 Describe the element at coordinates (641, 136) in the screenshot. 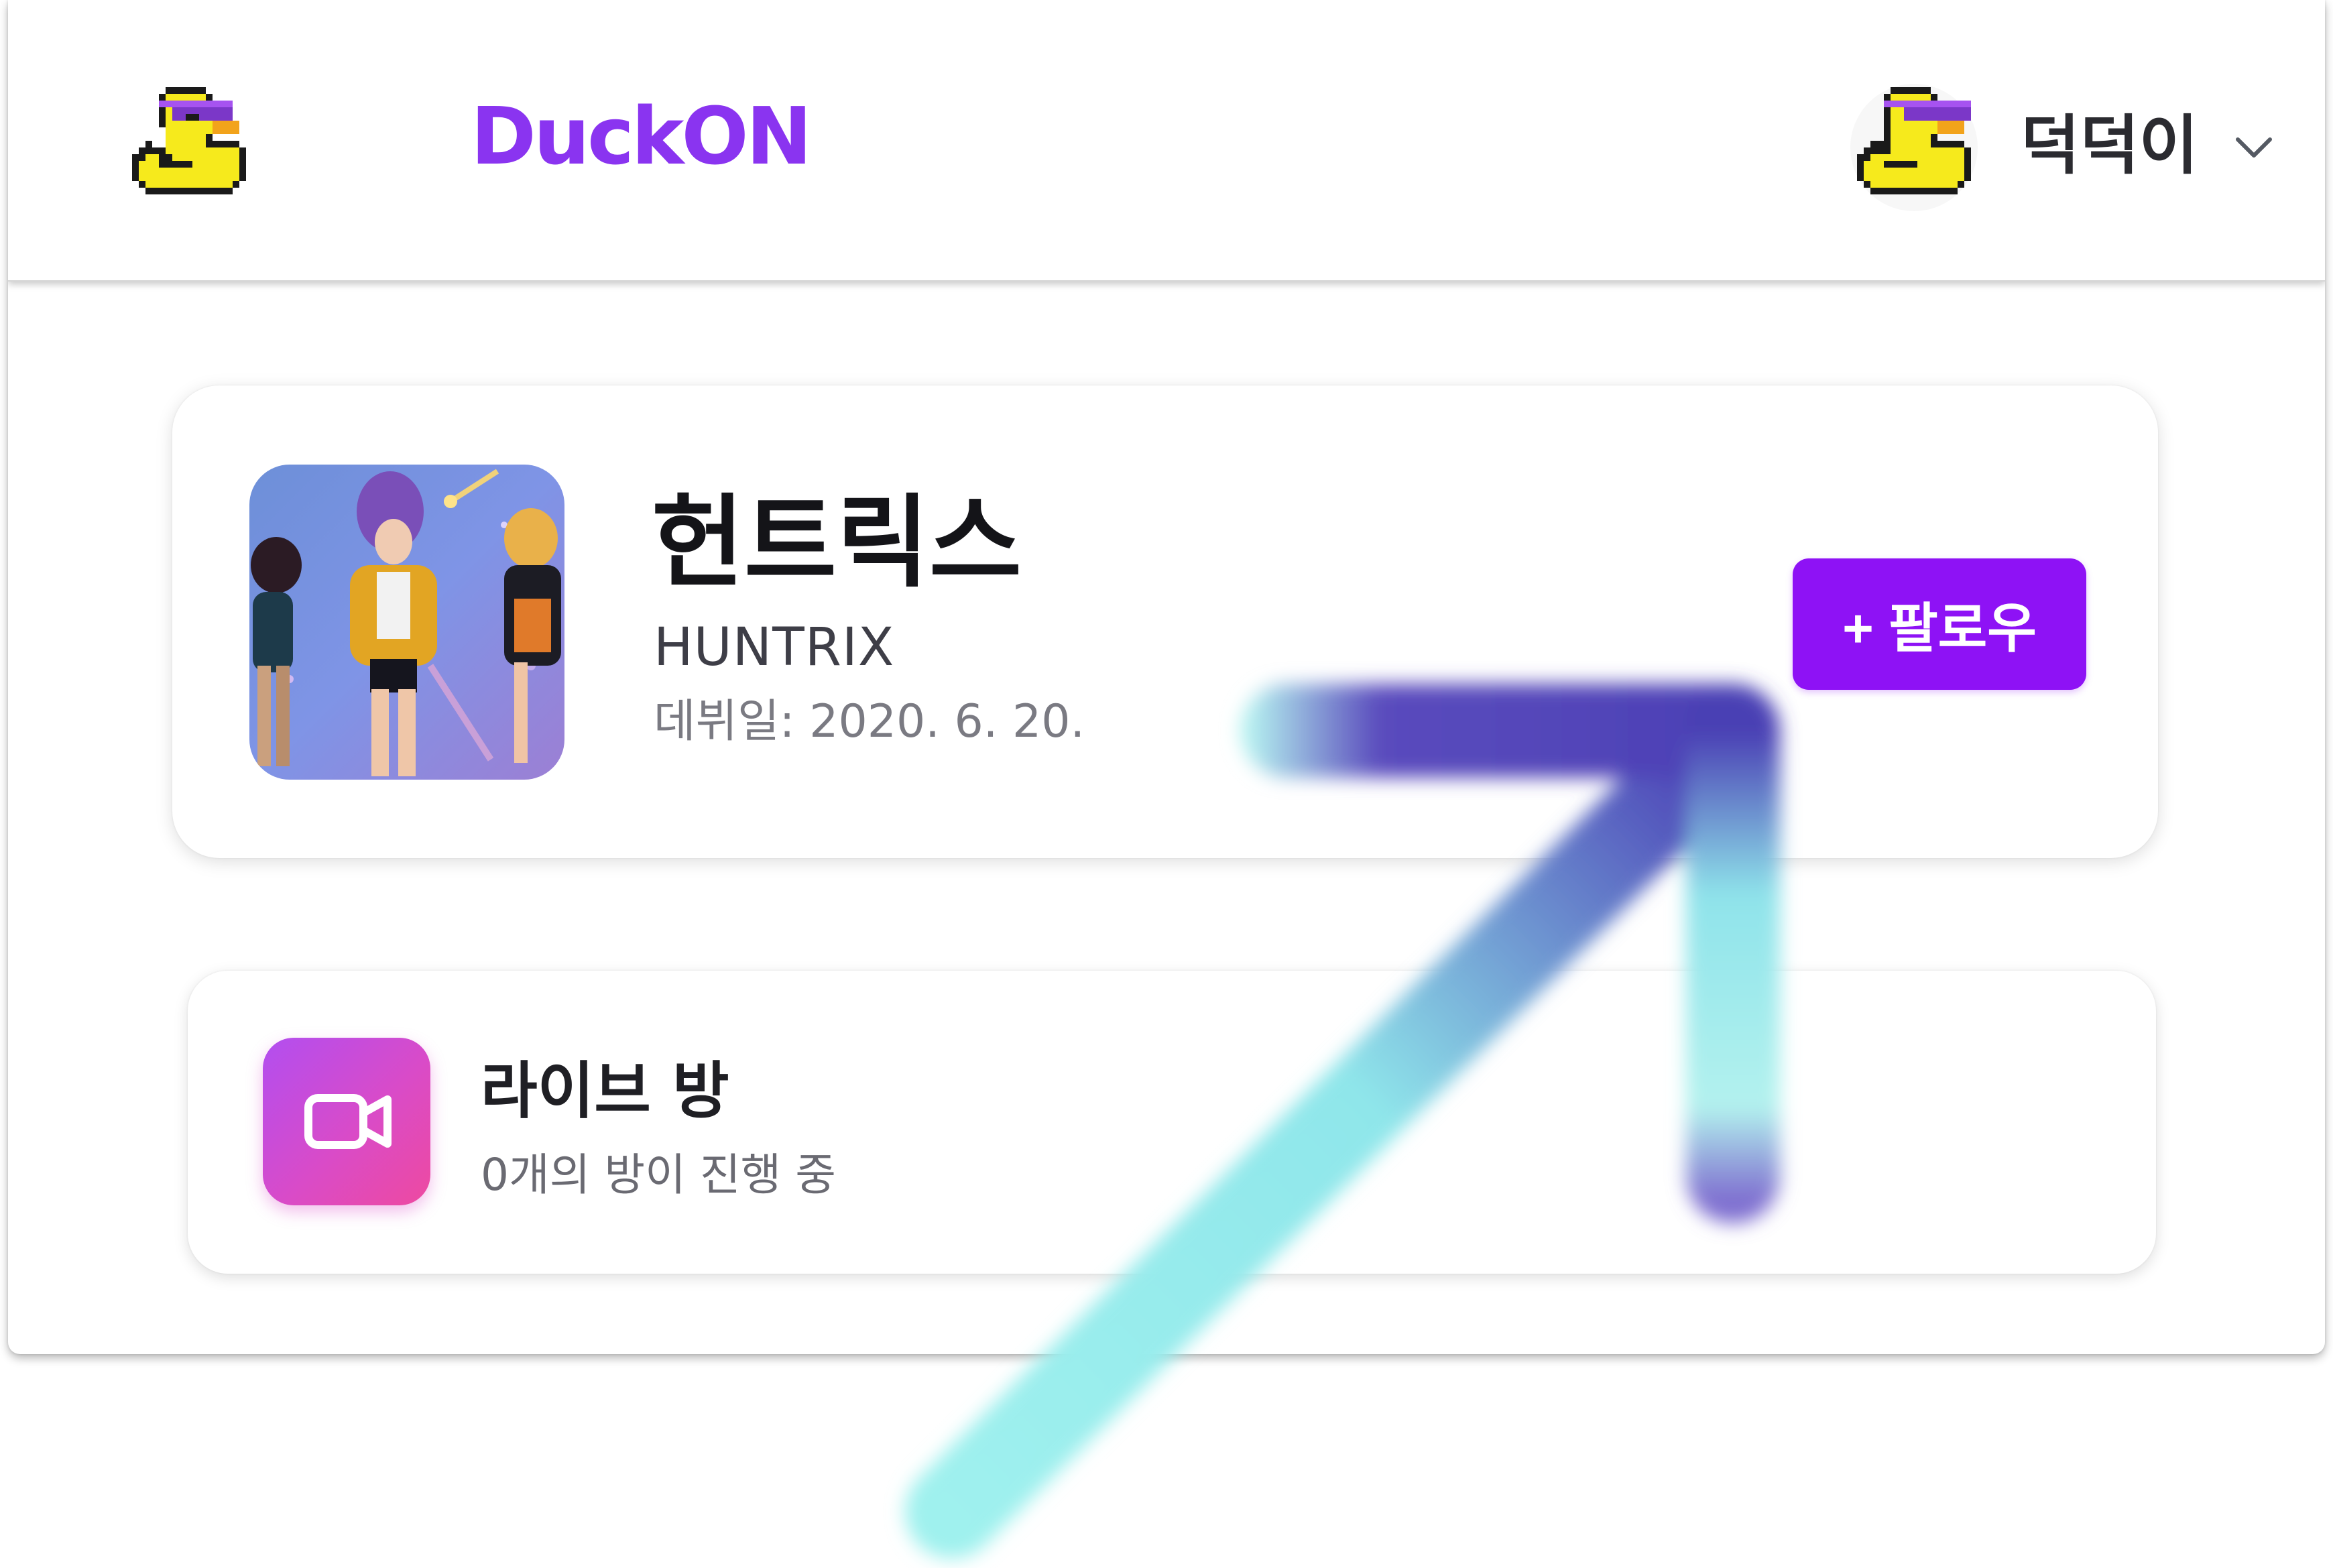

I see `brand-logo: DuckON` at that location.